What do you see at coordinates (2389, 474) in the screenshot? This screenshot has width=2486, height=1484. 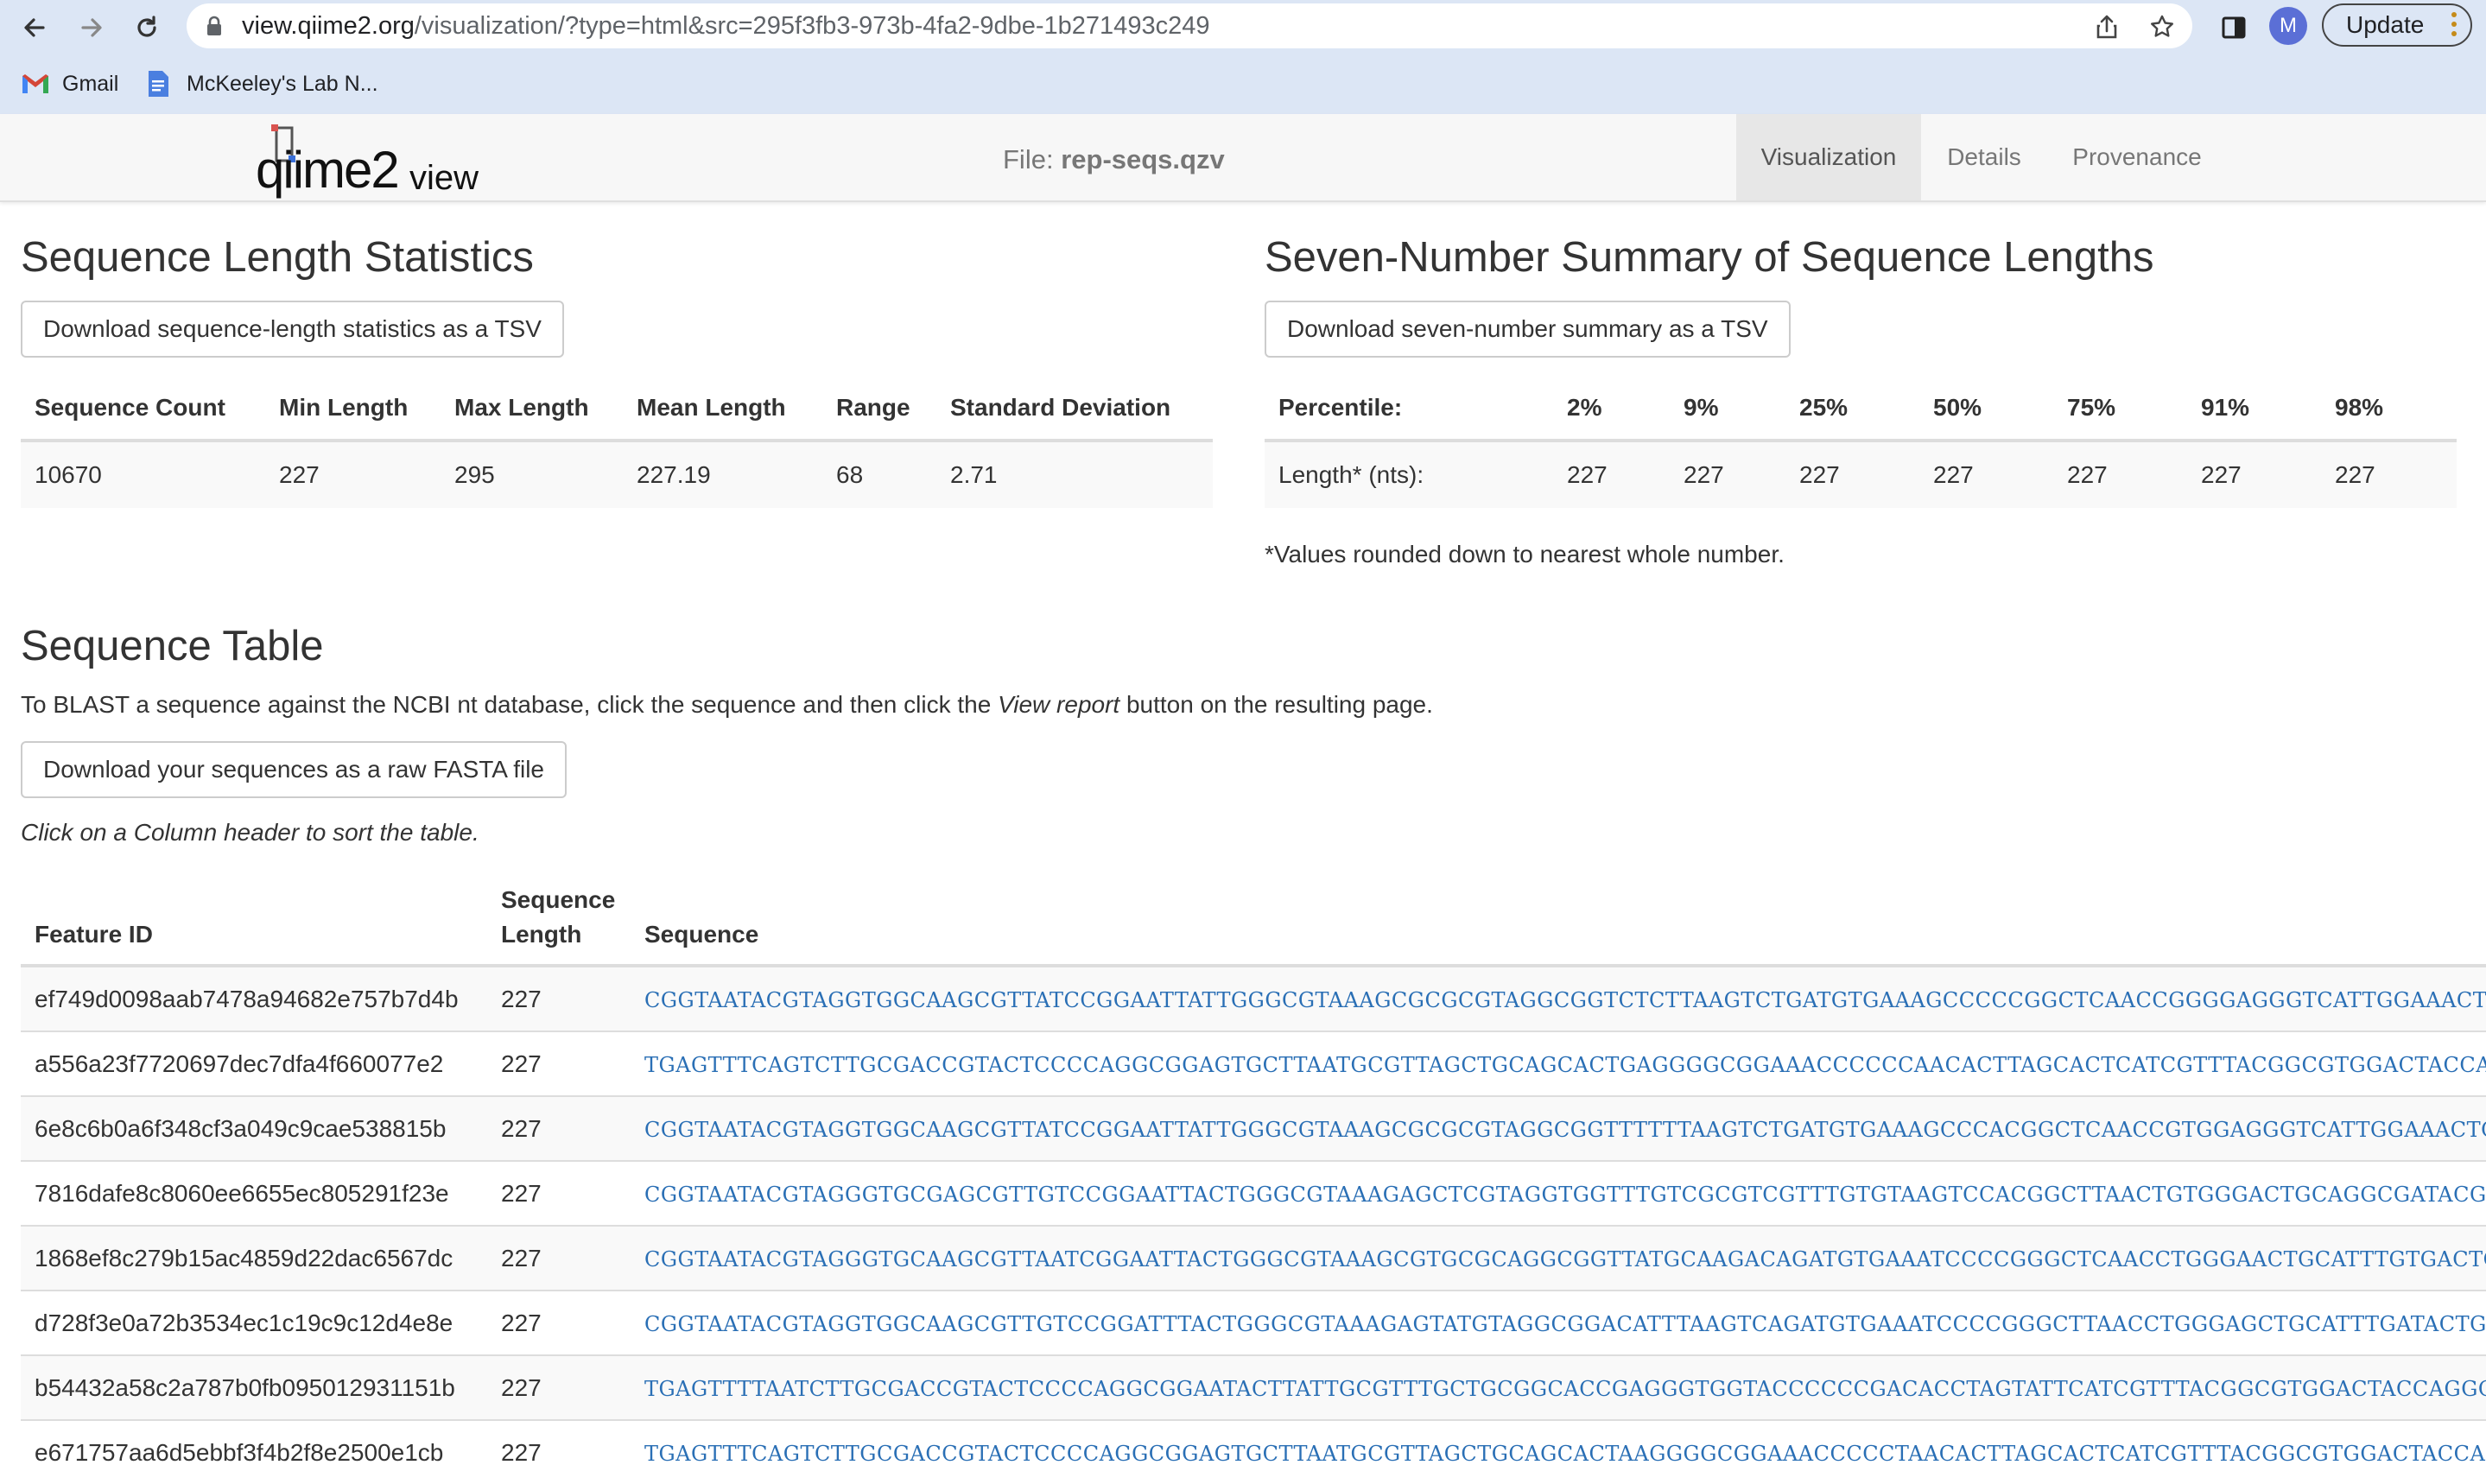 I see `length-at-98: 227` at bounding box center [2389, 474].